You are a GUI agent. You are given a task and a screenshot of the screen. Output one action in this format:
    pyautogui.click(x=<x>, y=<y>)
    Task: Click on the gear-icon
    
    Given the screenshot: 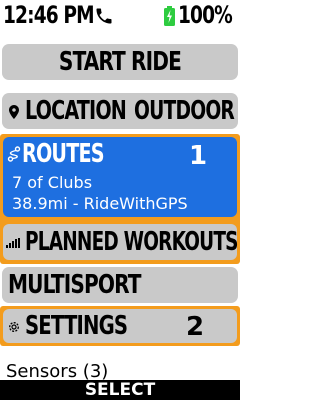 What is the action you would take?
    pyautogui.click(x=14, y=327)
    